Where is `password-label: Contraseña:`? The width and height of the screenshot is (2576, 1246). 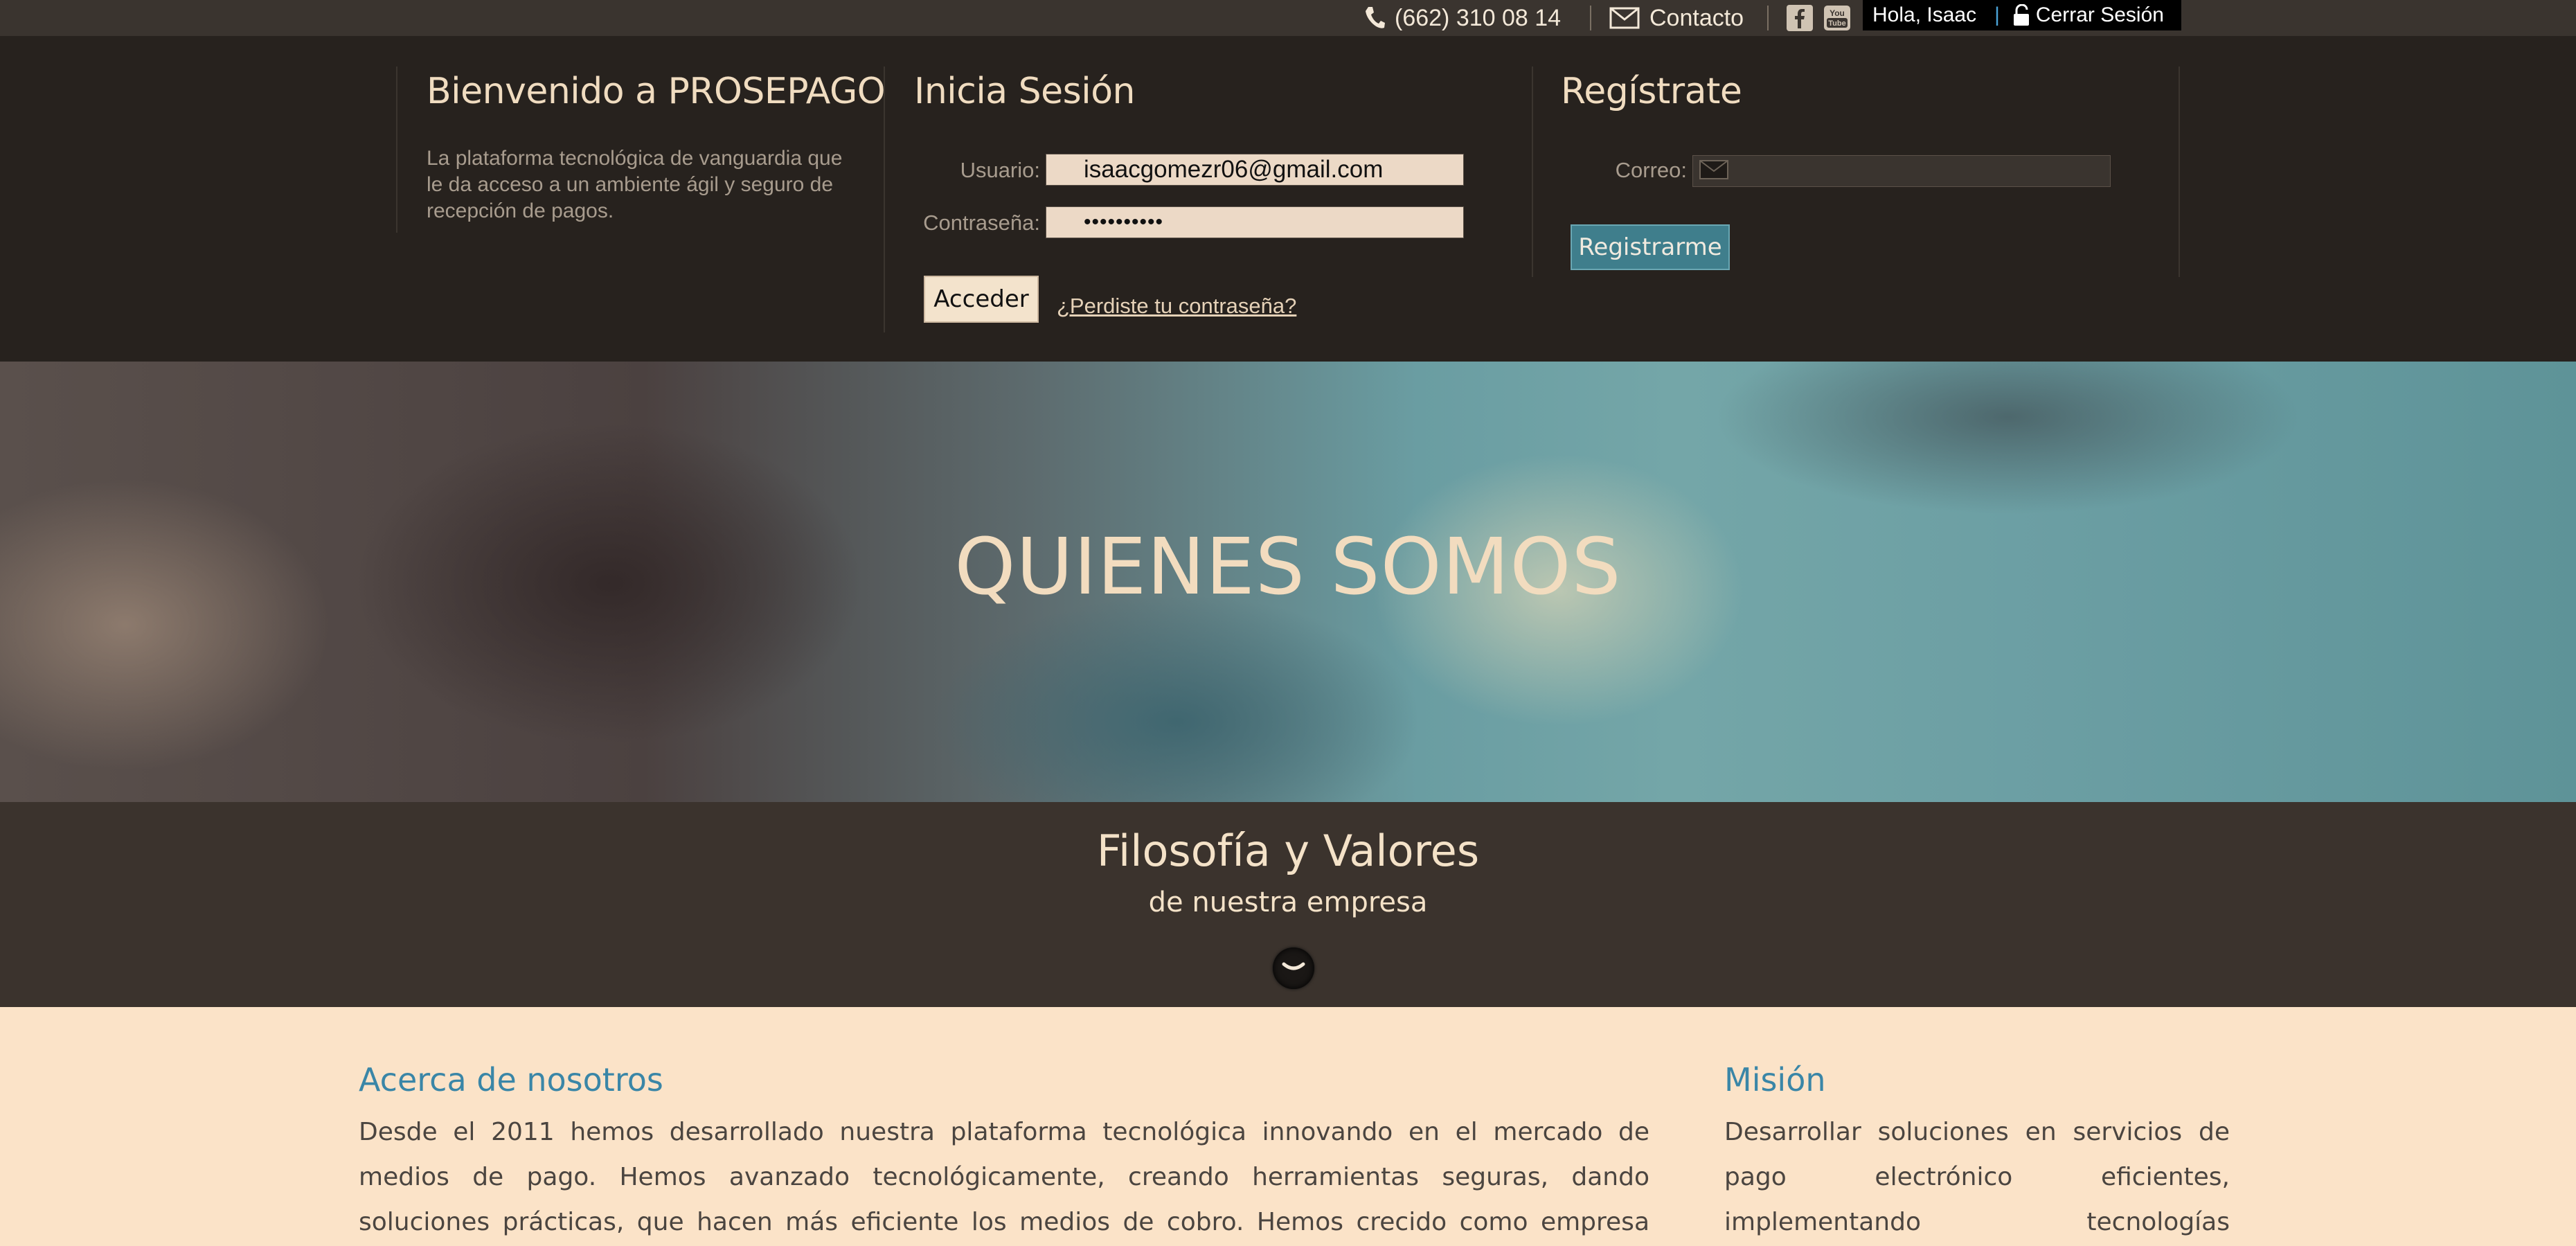 password-label: Contraseña: is located at coordinates (981, 223).